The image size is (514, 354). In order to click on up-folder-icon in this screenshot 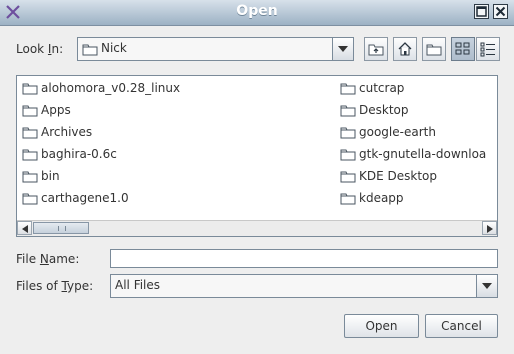, I will do `click(376, 50)`.